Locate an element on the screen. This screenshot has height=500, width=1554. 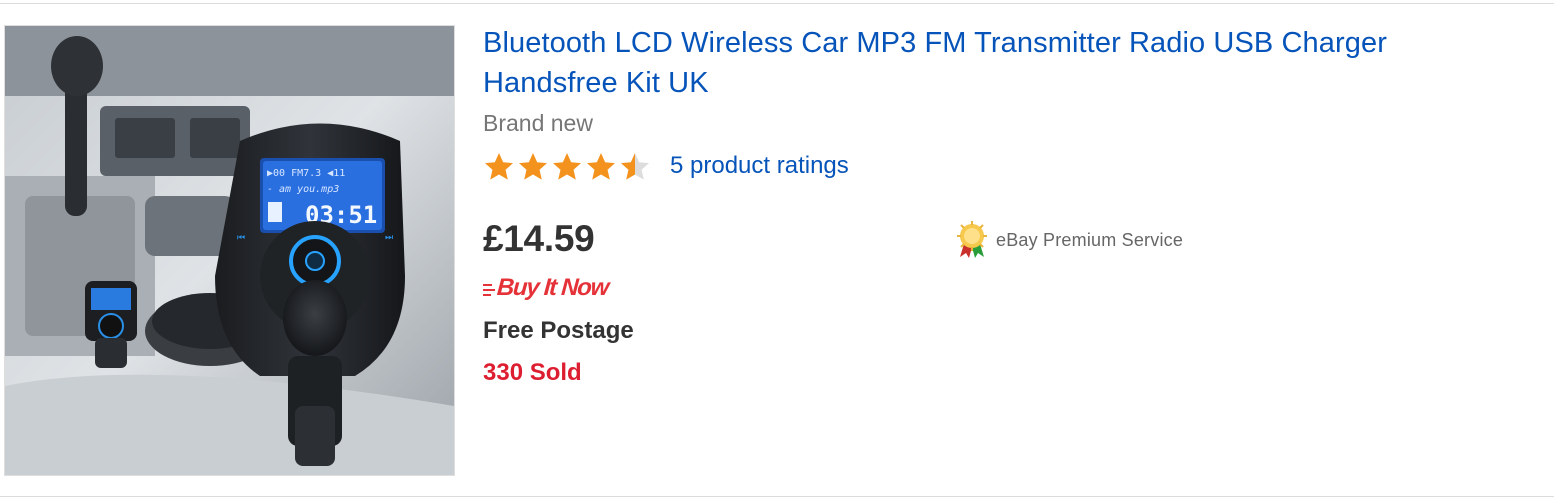
device-screen-line1: ▶00 FM7.3 ◀11 is located at coordinates (306, 173).